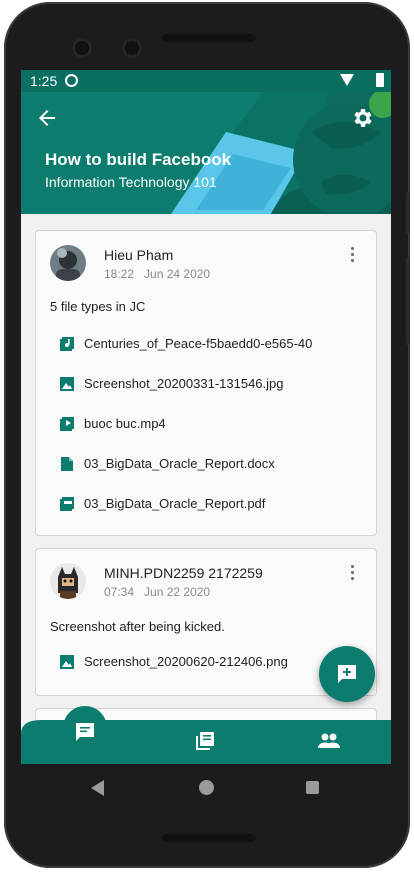  I want to click on attachment-item: Screenshot_20200620-212406.png, so click(195, 663).